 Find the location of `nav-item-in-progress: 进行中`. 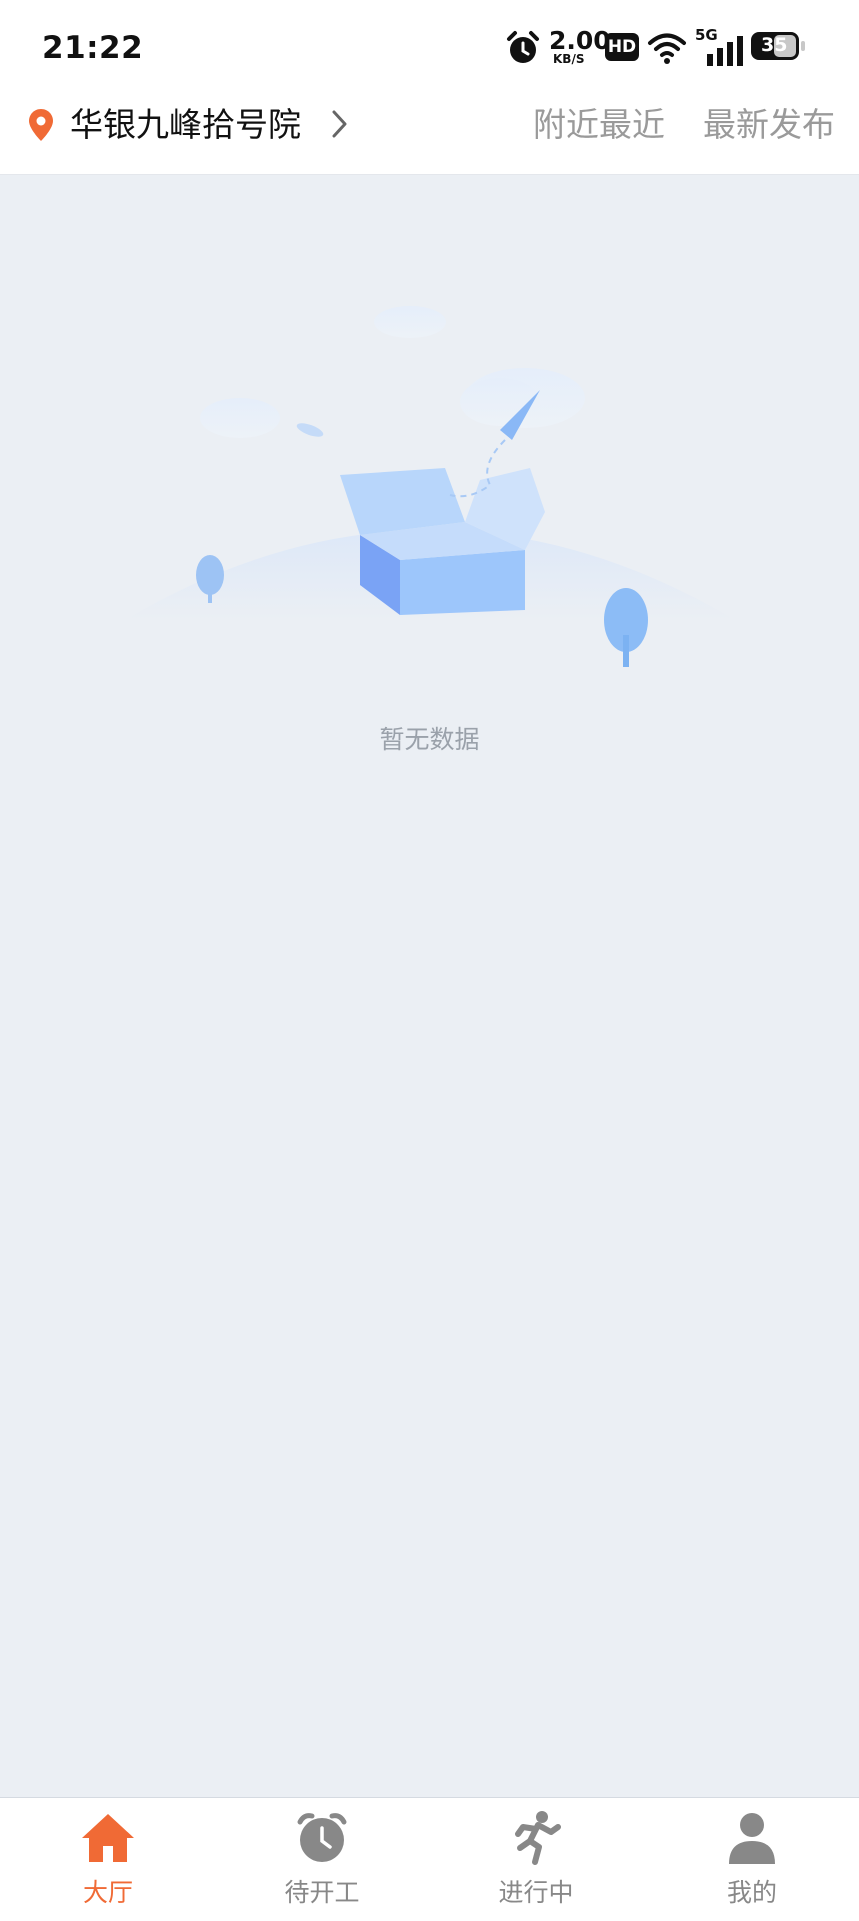

nav-item-in-progress: 进行中 is located at coordinates (536, 1859).